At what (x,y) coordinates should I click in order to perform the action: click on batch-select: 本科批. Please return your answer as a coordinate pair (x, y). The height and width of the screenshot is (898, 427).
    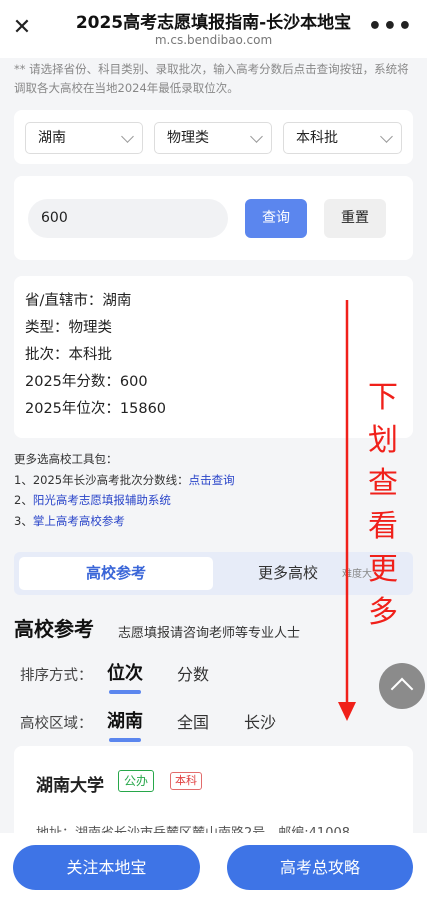
    Looking at the image, I should click on (342, 138).